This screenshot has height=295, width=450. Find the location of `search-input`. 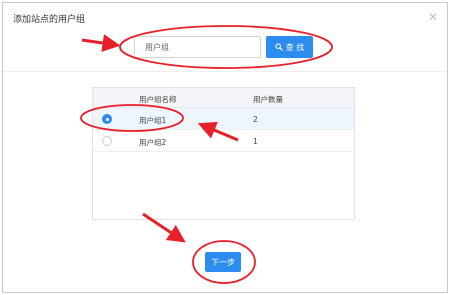

search-input is located at coordinates (197, 47).